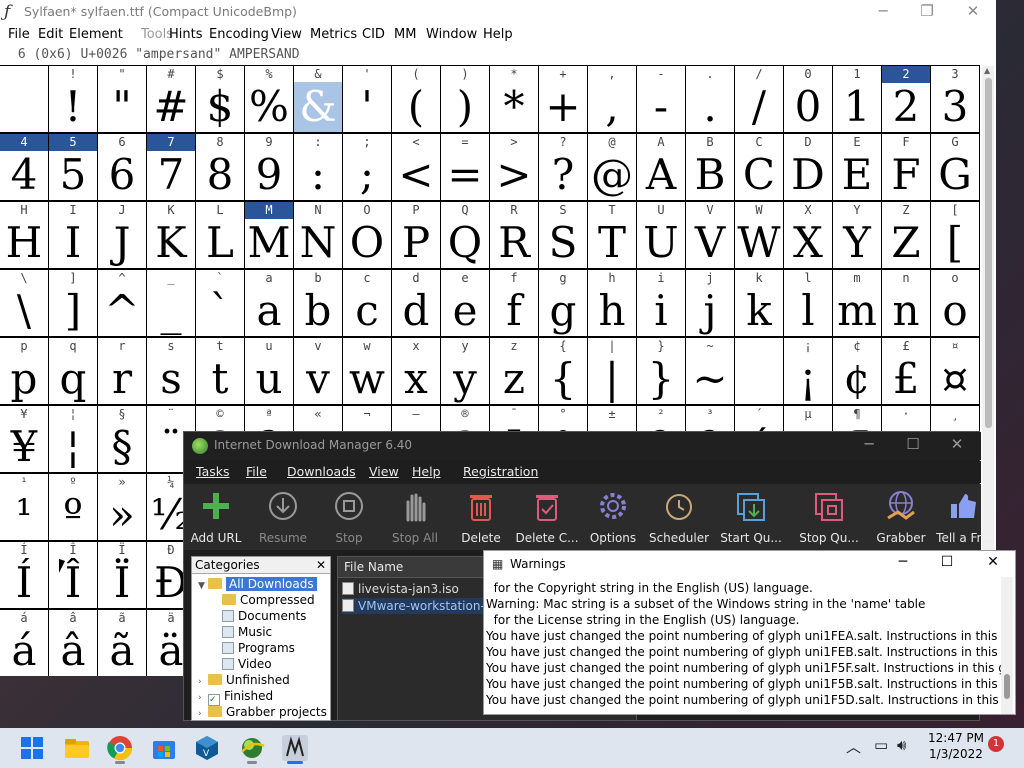 The width and height of the screenshot is (1024, 768). I want to click on glyph-cell: U, so click(661, 243).